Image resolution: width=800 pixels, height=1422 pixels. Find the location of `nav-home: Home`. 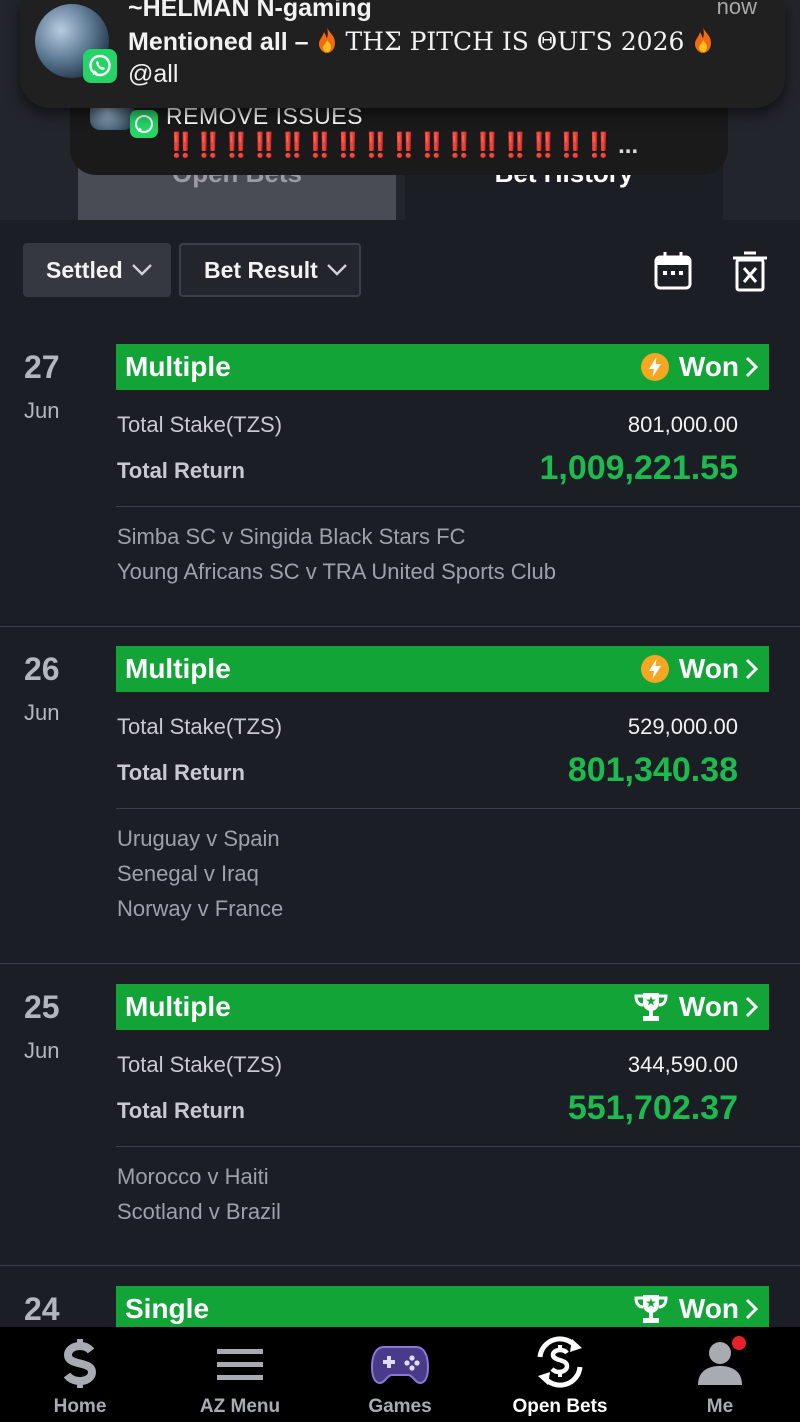

nav-home: Home is located at coordinates (80, 1374).